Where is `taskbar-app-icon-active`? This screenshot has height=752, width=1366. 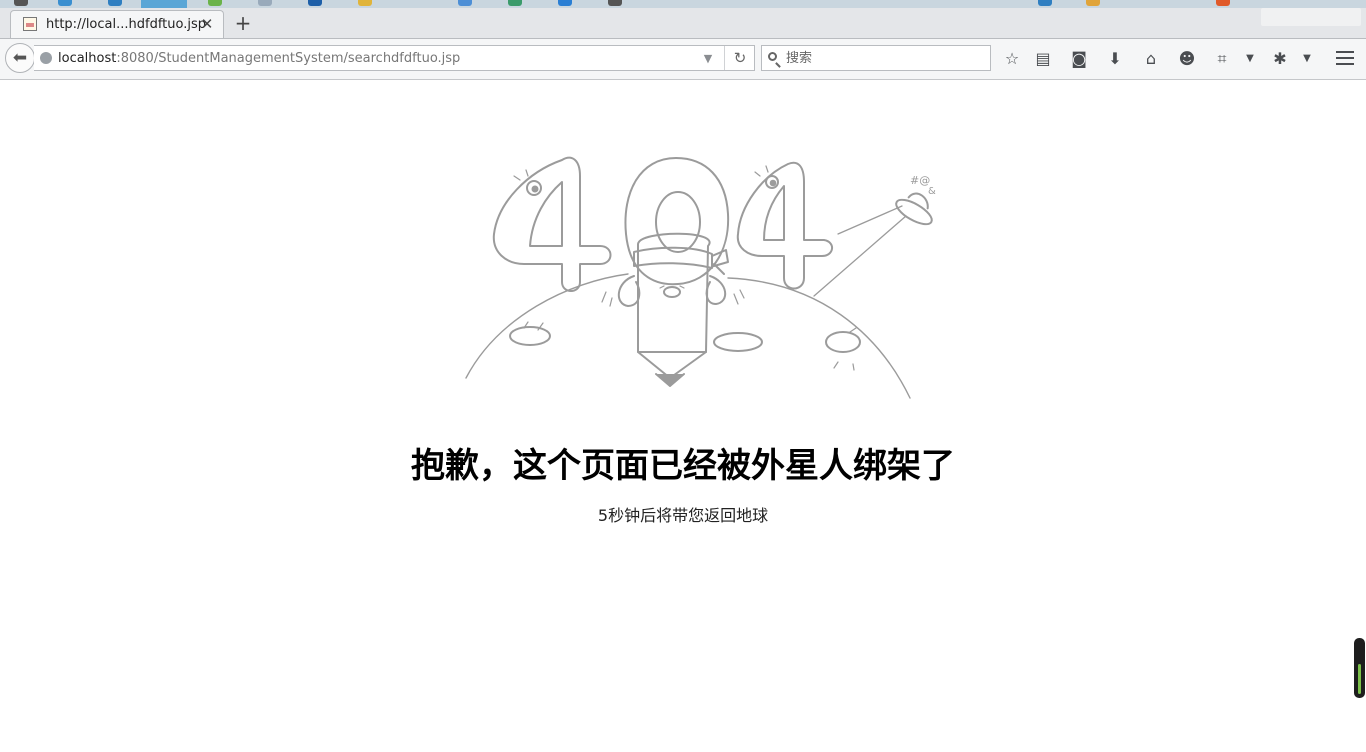
taskbar-app-icon-active is located at coordinates (164, 4).